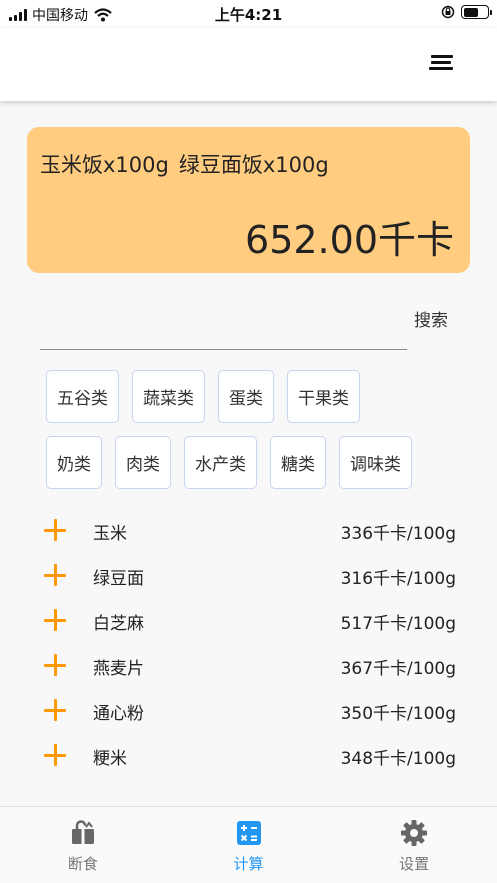 Image resolution: width=497 pixels, height=883 pixels. Describe the element at coordinates (248, 711) in the screenshot. I see `list-item: 通心粉 350千卡/100g` at that location.